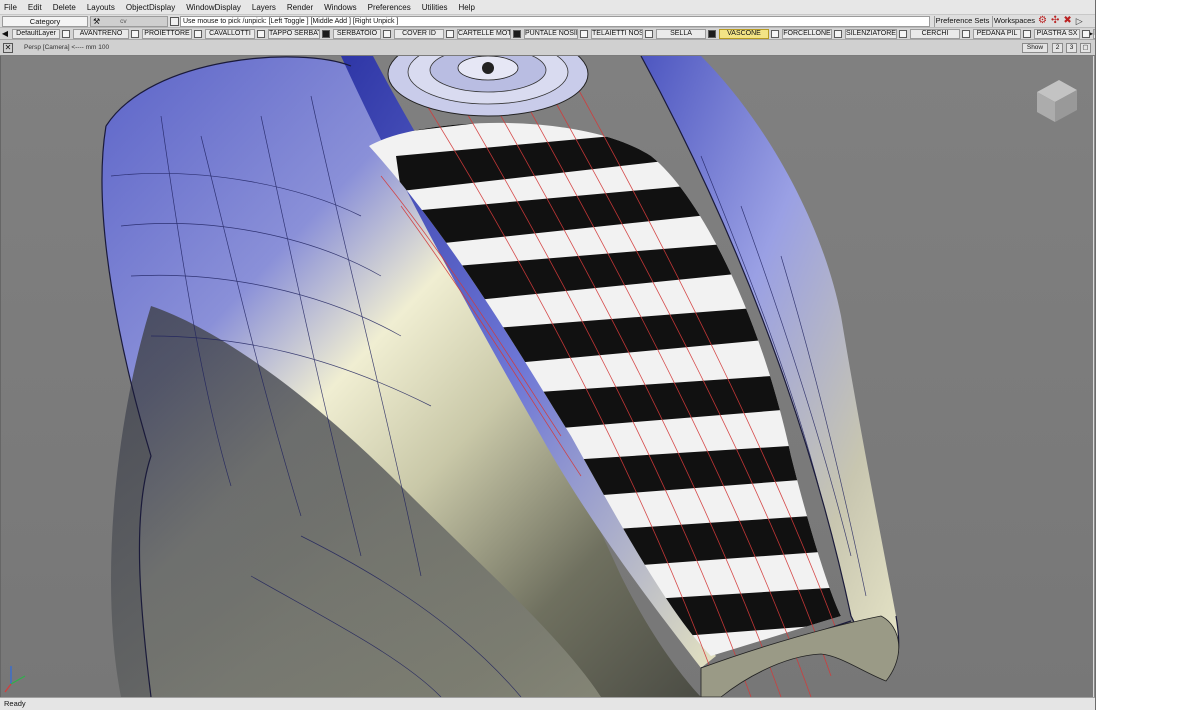 The height and width of the screenshot is (710, 1199). I want to click on menu-render: Render, so click(300, 7).